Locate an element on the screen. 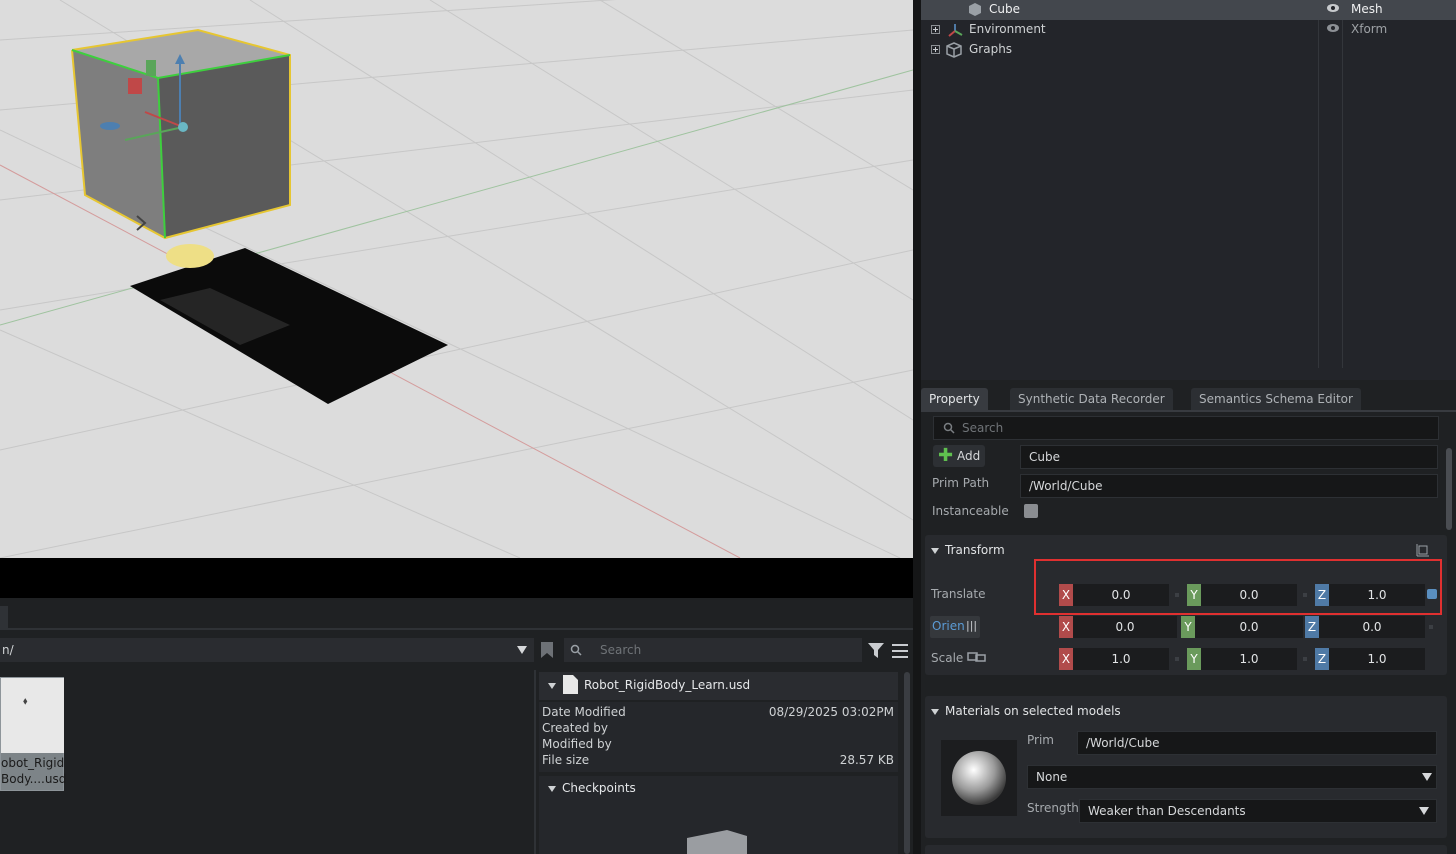 Image resolution: width=1456 pixels, height=854 pixels. menu-icon is located at coordinates (900, 651).